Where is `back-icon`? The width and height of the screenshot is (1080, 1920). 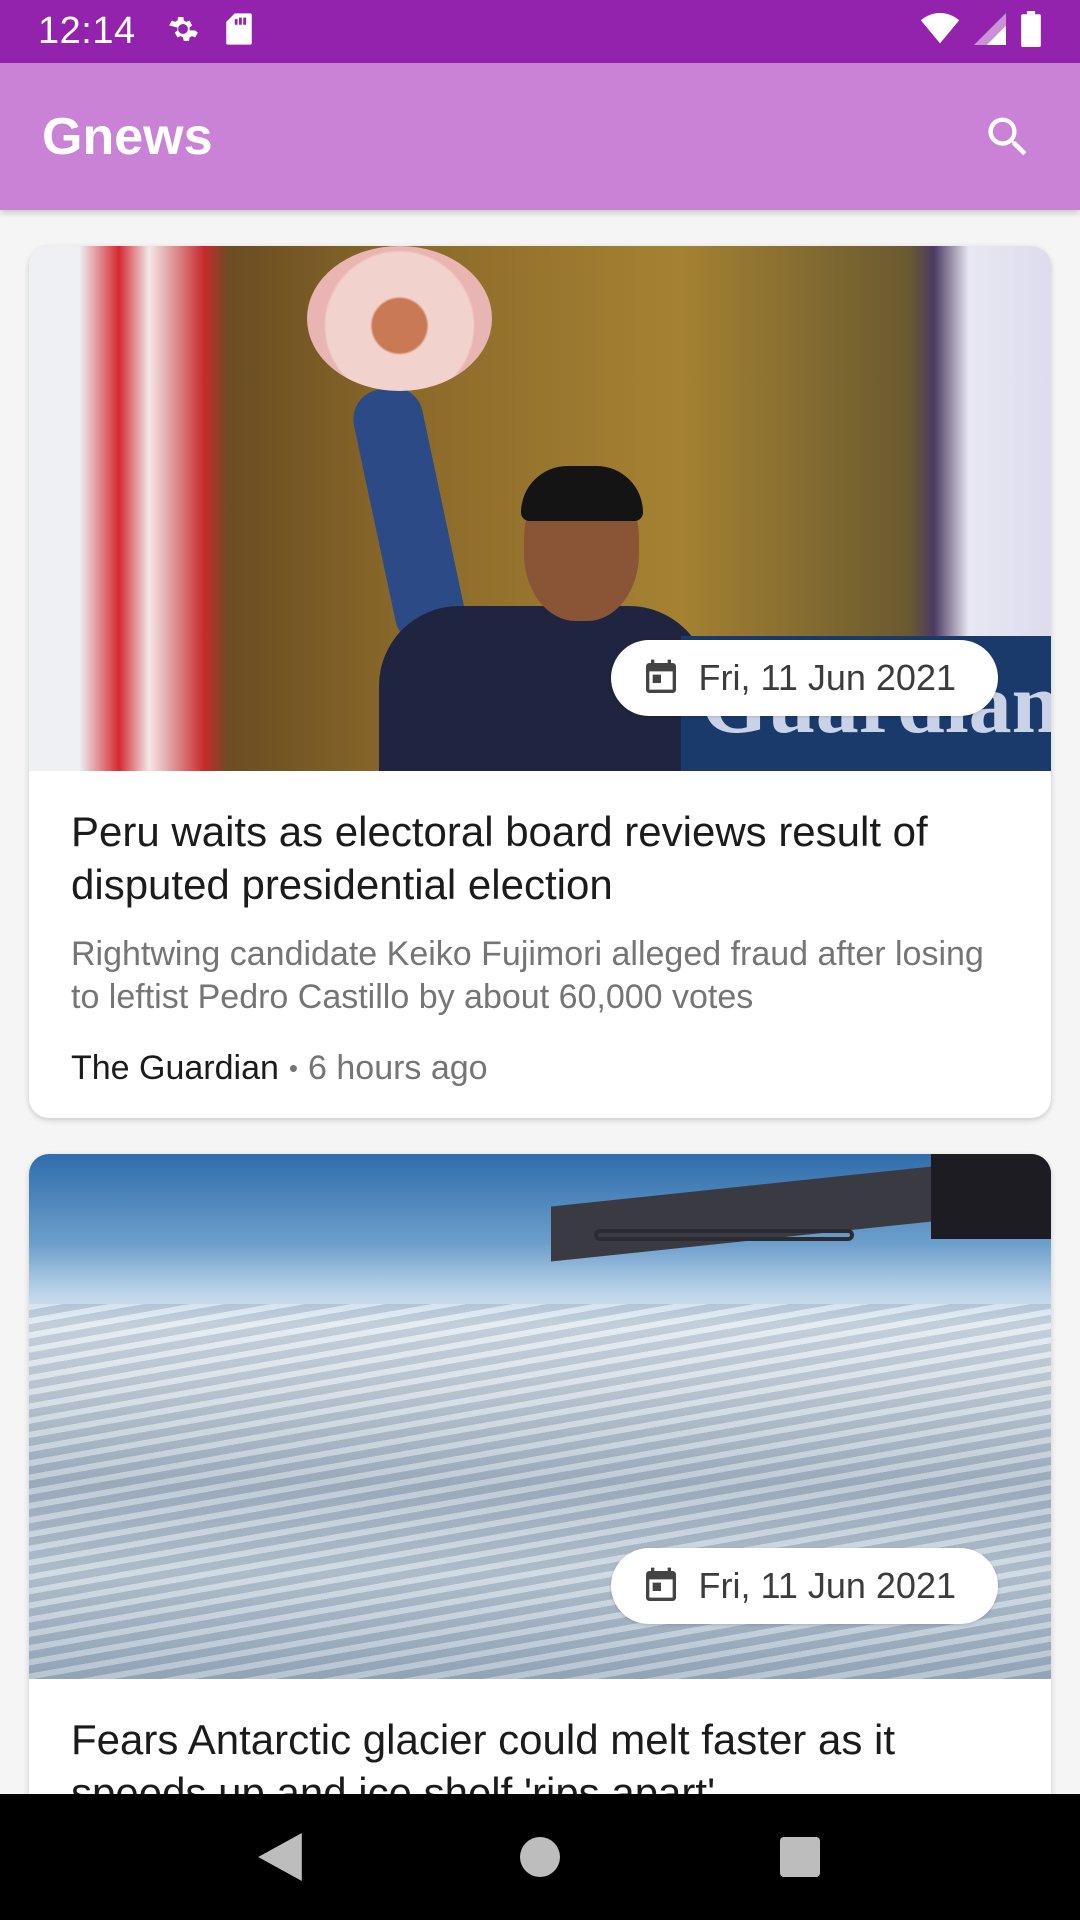
back-icon is located at coordinates (280, 1857).